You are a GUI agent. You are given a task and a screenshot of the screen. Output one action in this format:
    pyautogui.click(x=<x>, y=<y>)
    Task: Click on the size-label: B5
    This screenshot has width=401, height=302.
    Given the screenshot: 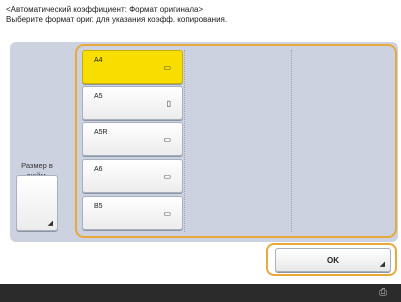 What is the action you would take?
    pyautogui.click(x=98, y=206)
    